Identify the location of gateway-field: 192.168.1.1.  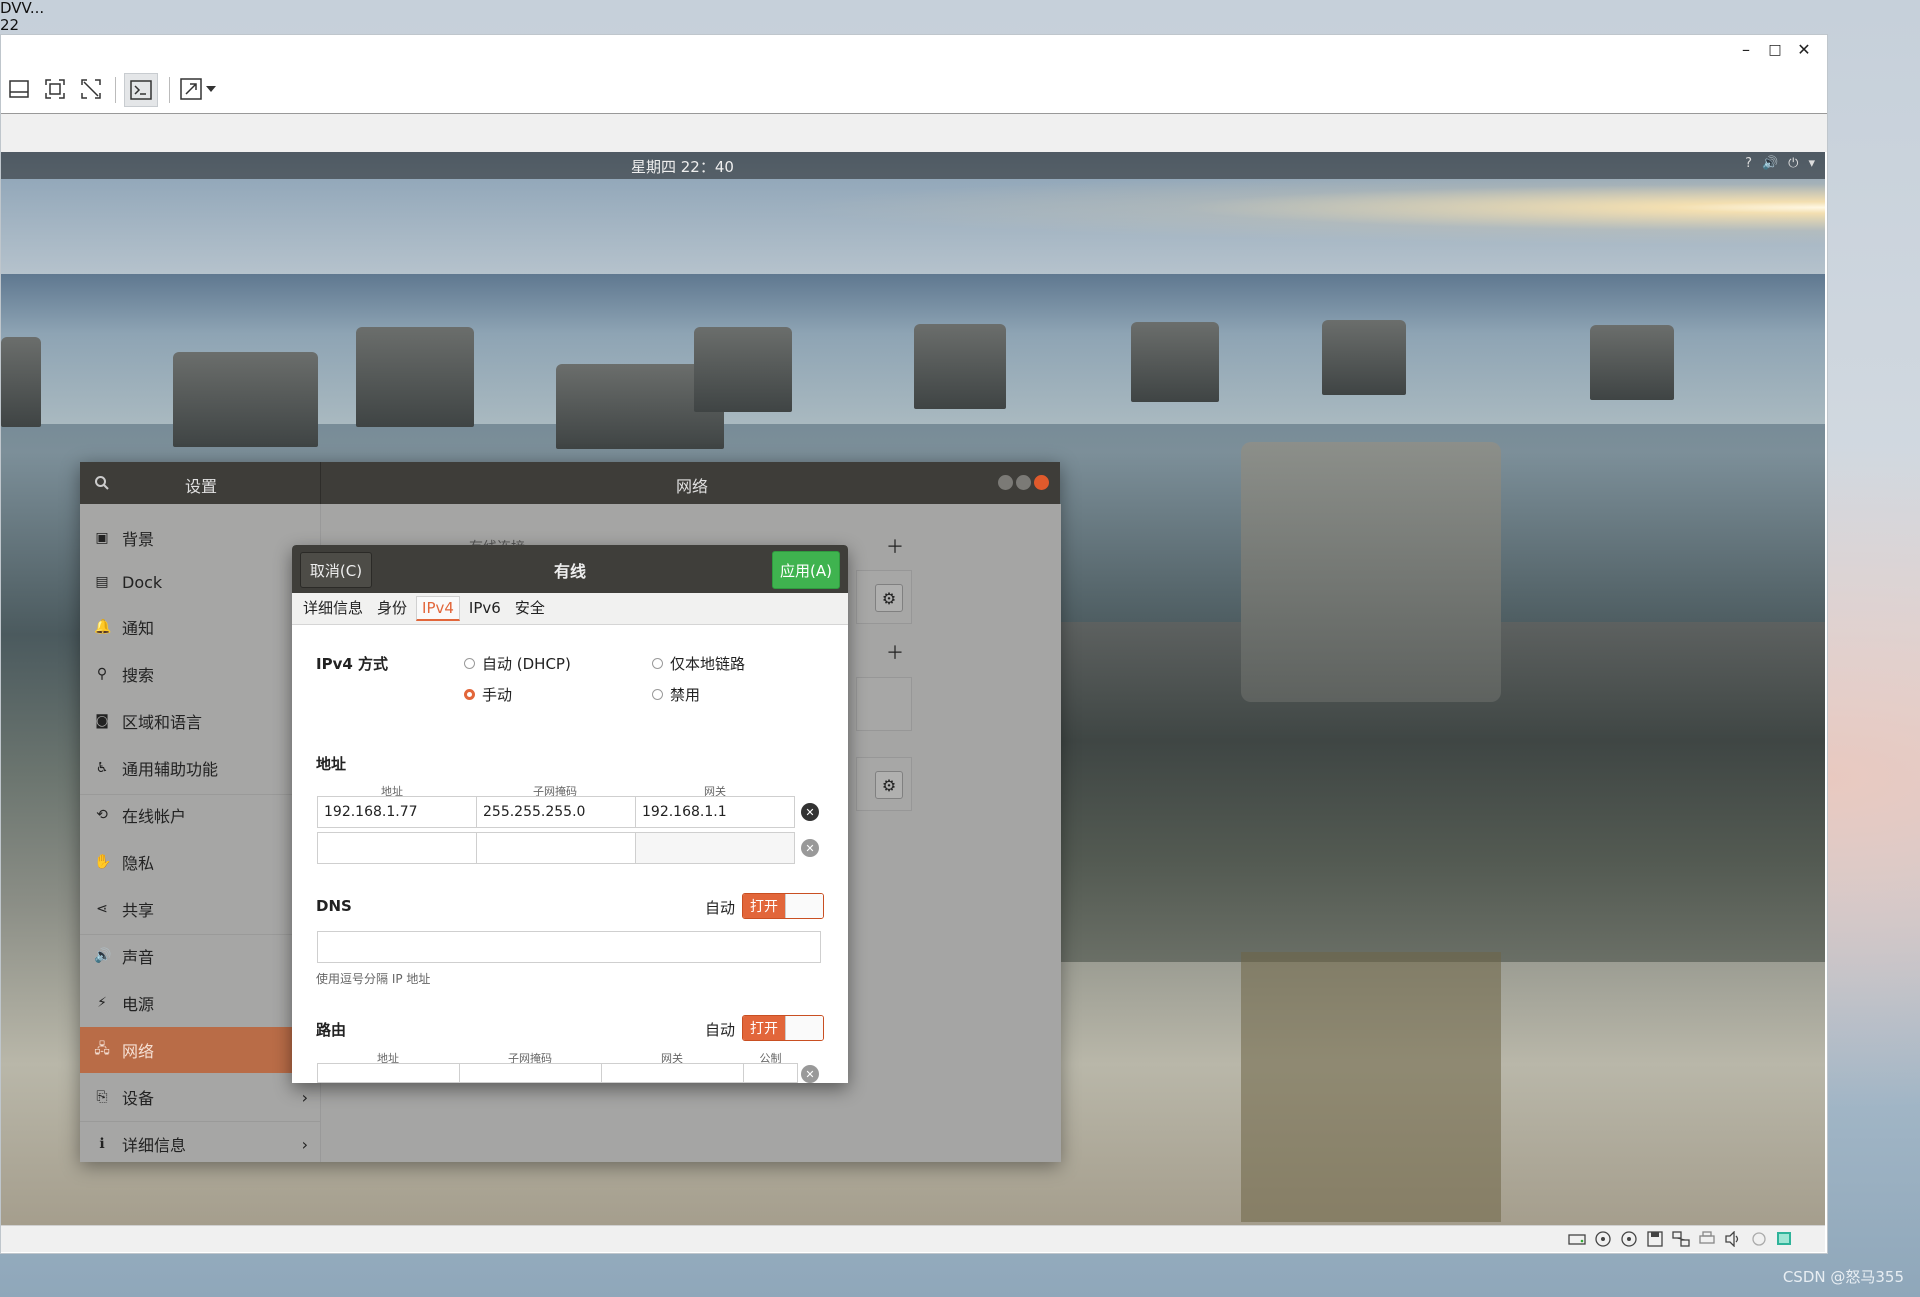
(715, 812).